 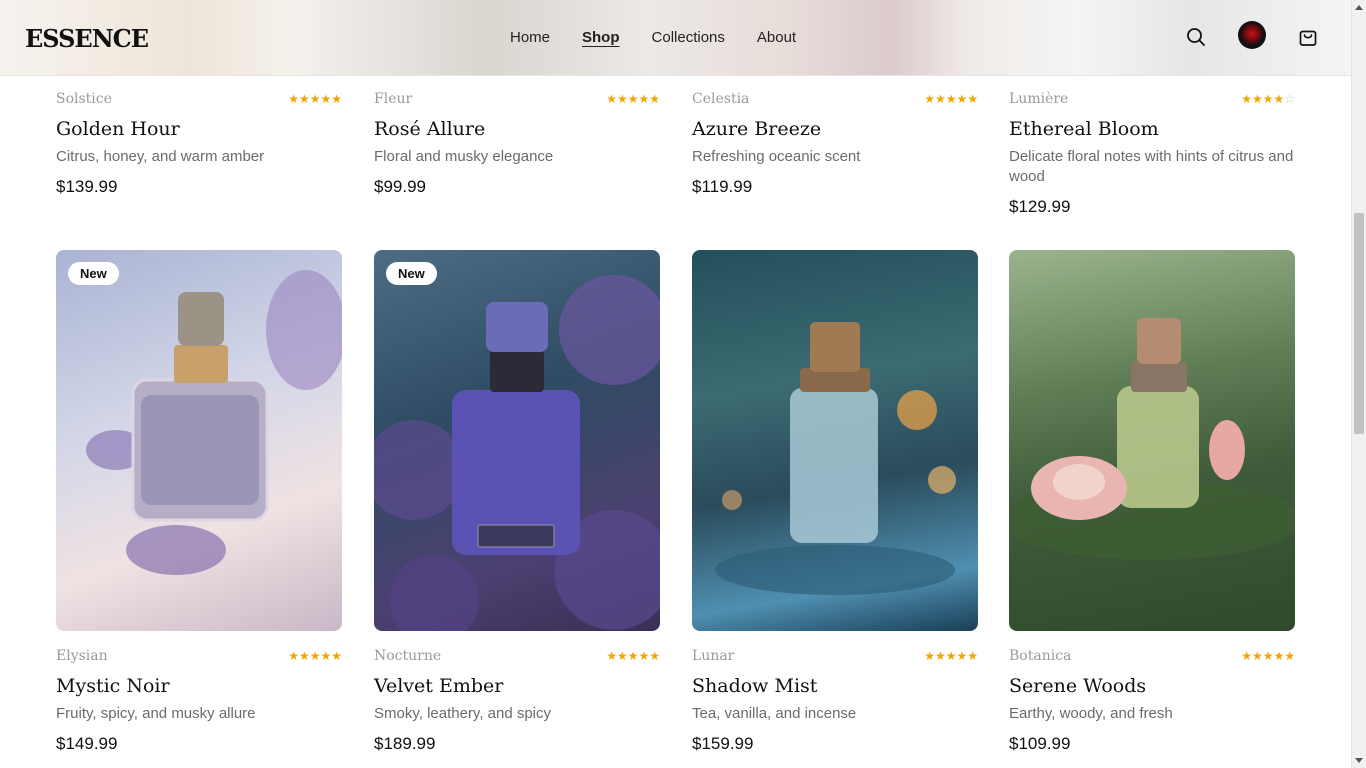 What do you see at coordinates (113, 686) in the screenshot?
I see `product-name: Mystic Noir` at bounding box center [113, 686].